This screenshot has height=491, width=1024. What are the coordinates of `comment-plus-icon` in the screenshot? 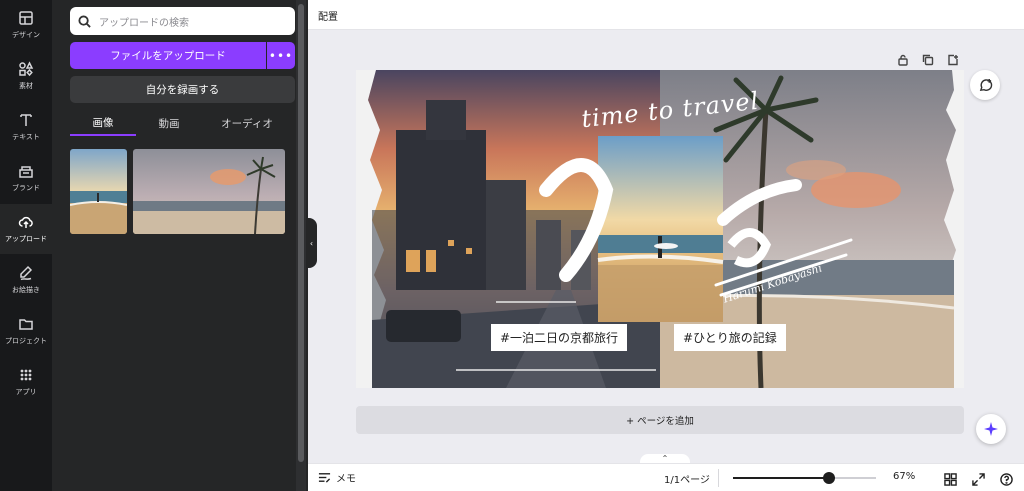 It's located at (985, 84).